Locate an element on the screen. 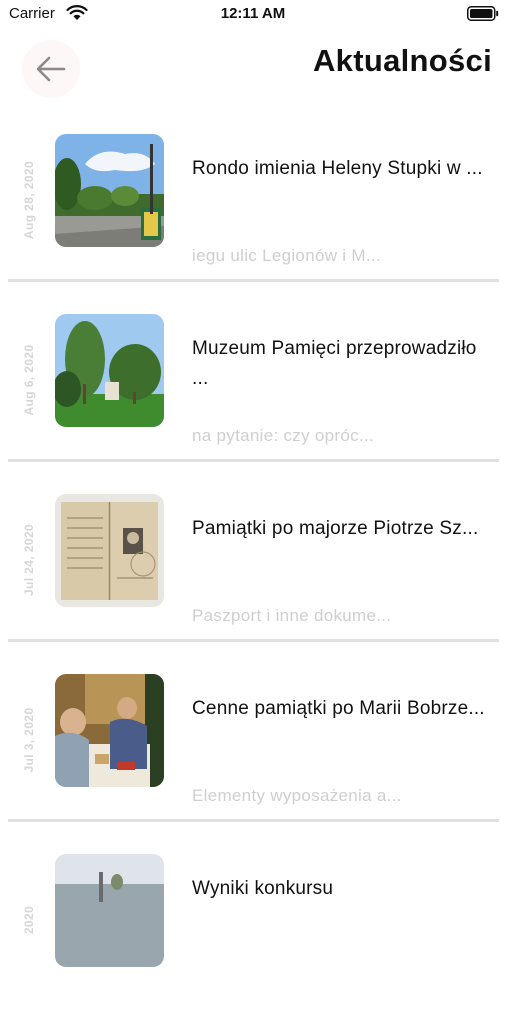 This screenshot has height=1020, width=506. clock: 12:11 AM is located at coordinates (253, 13).